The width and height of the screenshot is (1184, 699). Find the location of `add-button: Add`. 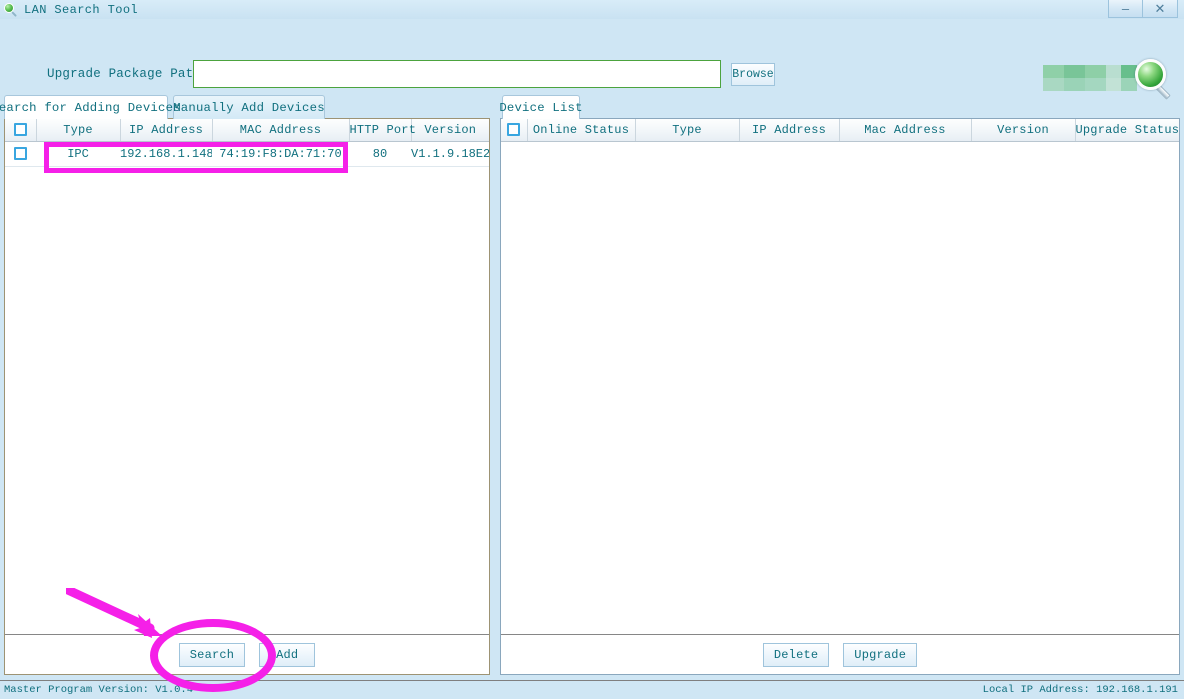

add-button: Add is located at coordinates (287, 654).